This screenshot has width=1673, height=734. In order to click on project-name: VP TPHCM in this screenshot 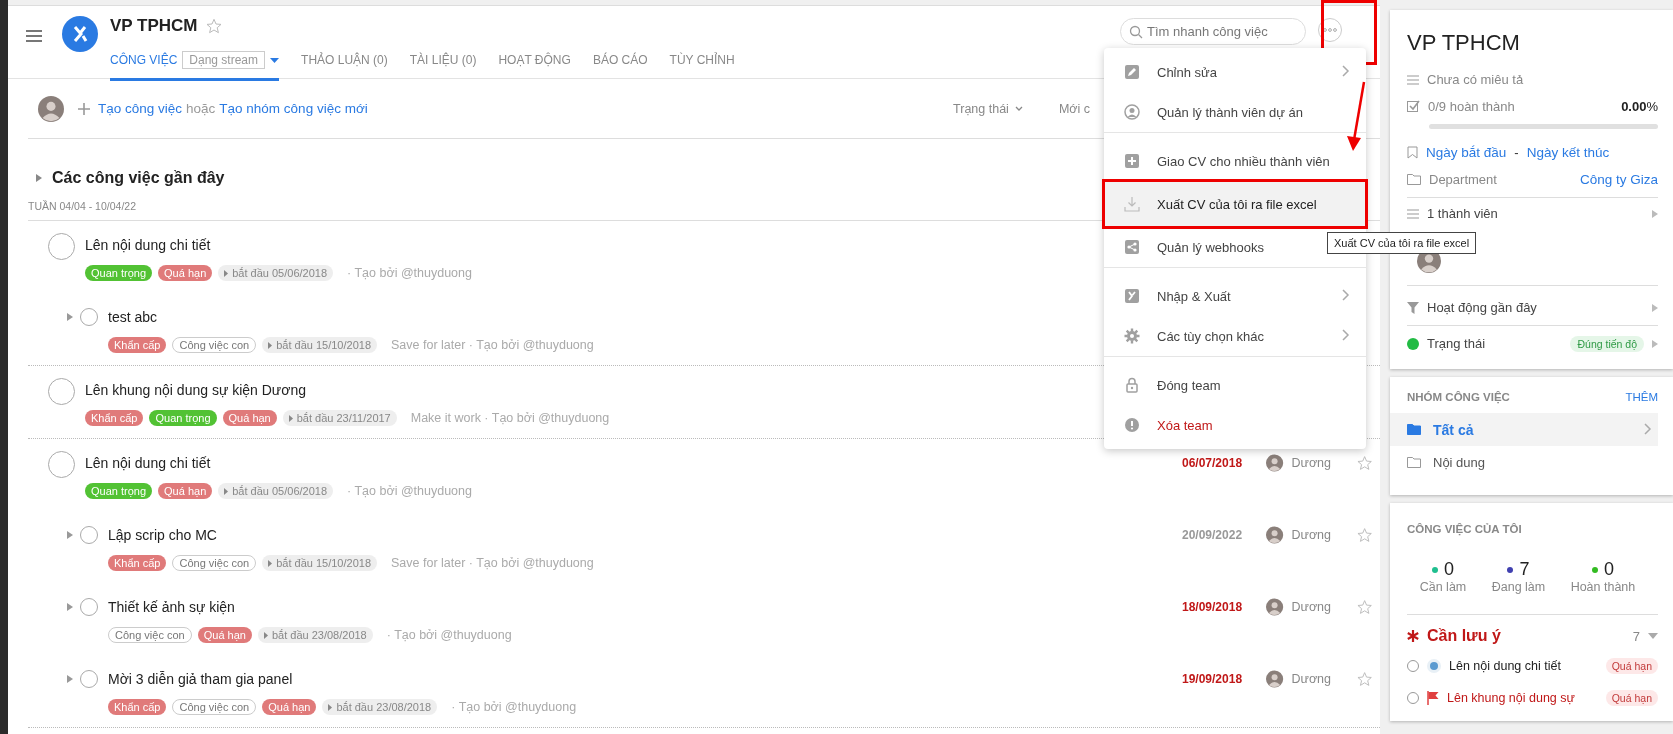, I will do `click(1464, 43)`.